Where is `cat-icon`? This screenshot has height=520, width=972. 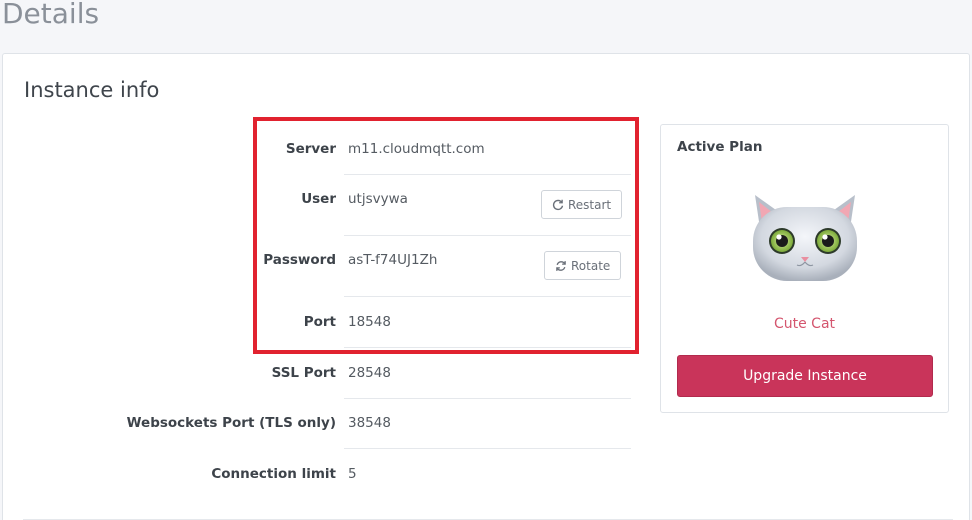 cat-icon is located at coordinates (805, 238).